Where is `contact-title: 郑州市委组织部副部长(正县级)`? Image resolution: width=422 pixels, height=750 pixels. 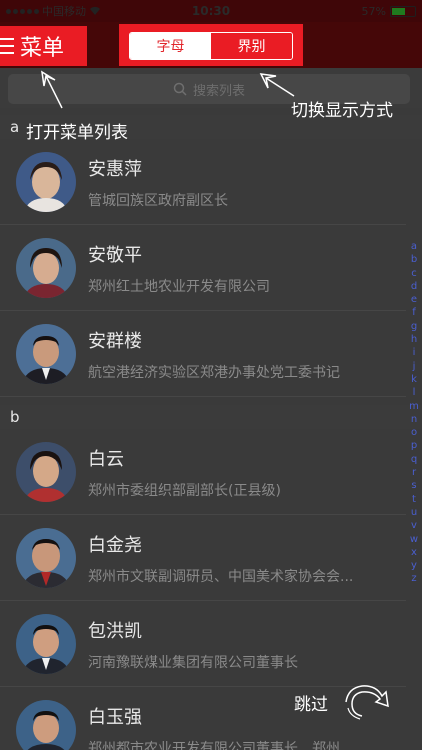
contact-title: 郑州市委组织部副部长(正县级) is located at coordinates (184, 491).